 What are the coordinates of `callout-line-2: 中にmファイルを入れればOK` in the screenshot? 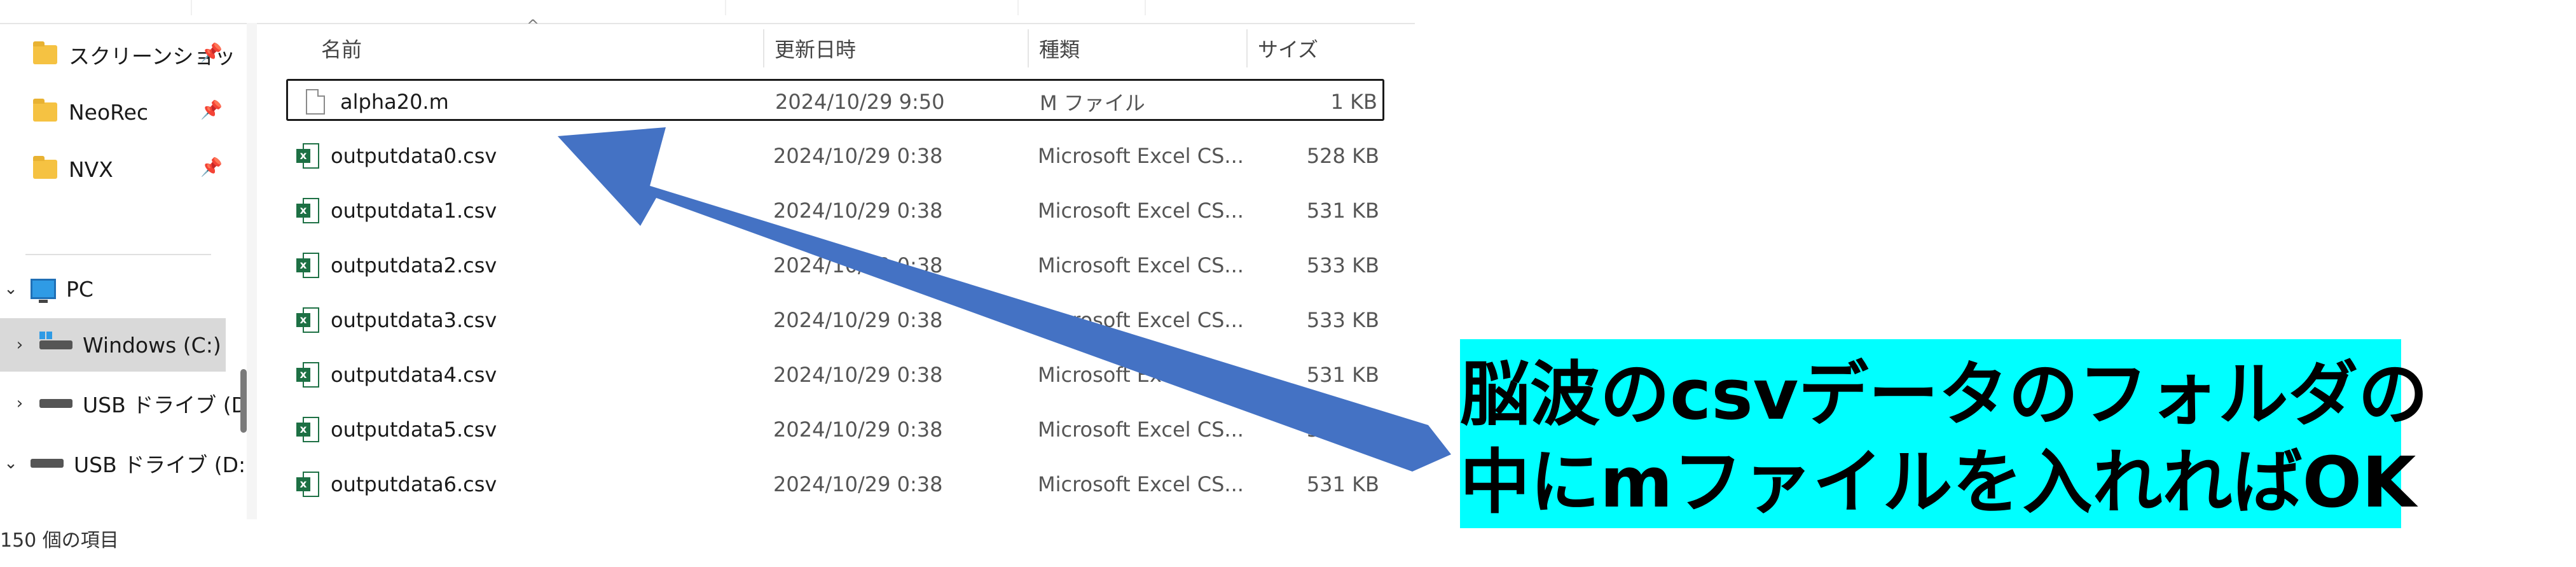 It's located at (1938, 482).